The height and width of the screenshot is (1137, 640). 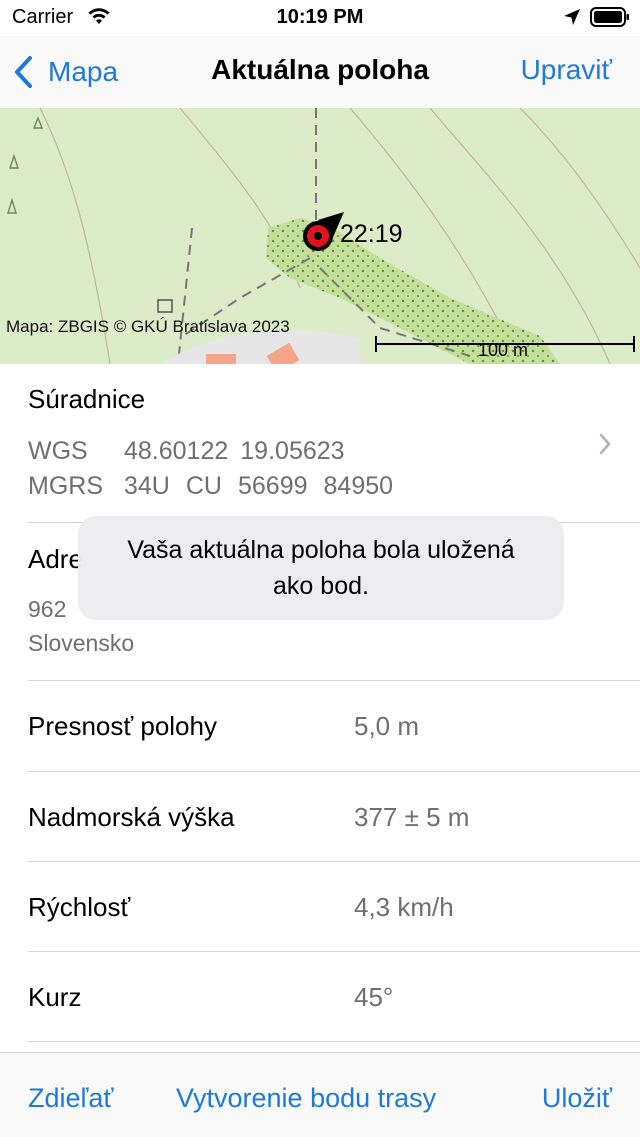 I want to click on create-waypoint-button: Vytvorenie bodu trasy, so click(x=306, y=1098).